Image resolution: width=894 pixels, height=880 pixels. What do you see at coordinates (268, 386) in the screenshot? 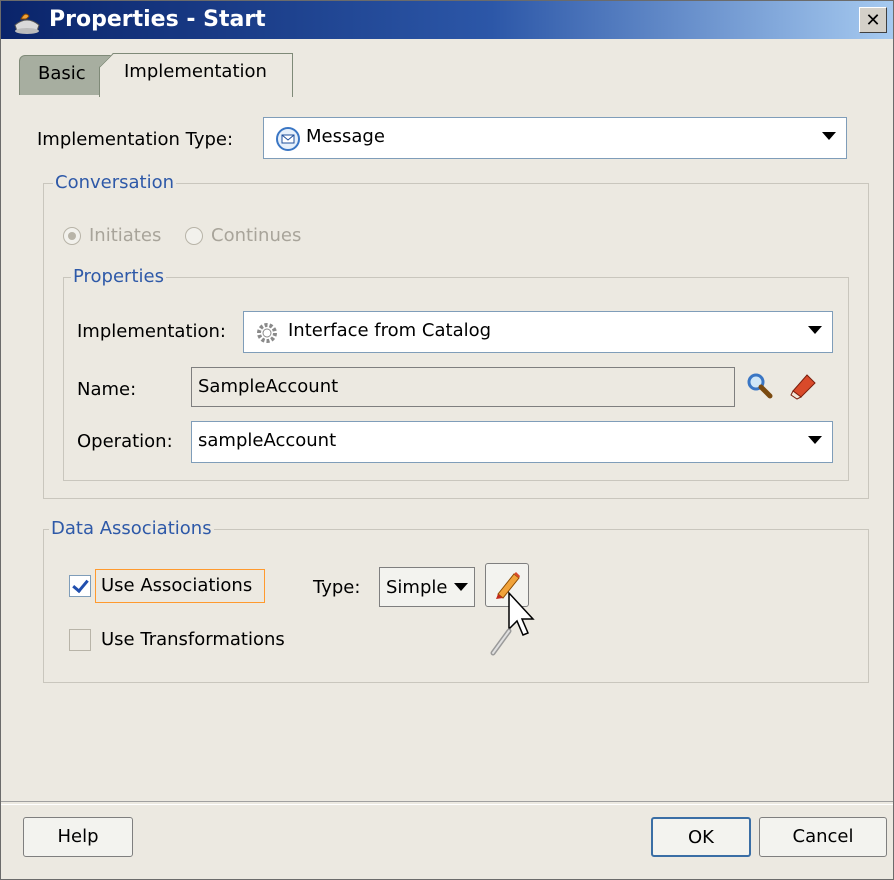
I see `name-value: SampleAccount` at bounding box center [268, 386].